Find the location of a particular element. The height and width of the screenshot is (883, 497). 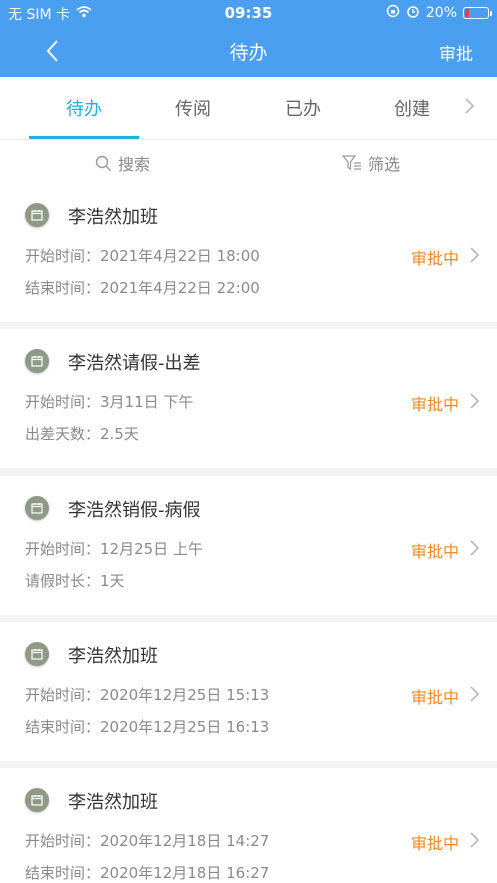

search-label: 搜索 is located at coordinates (134, 164).